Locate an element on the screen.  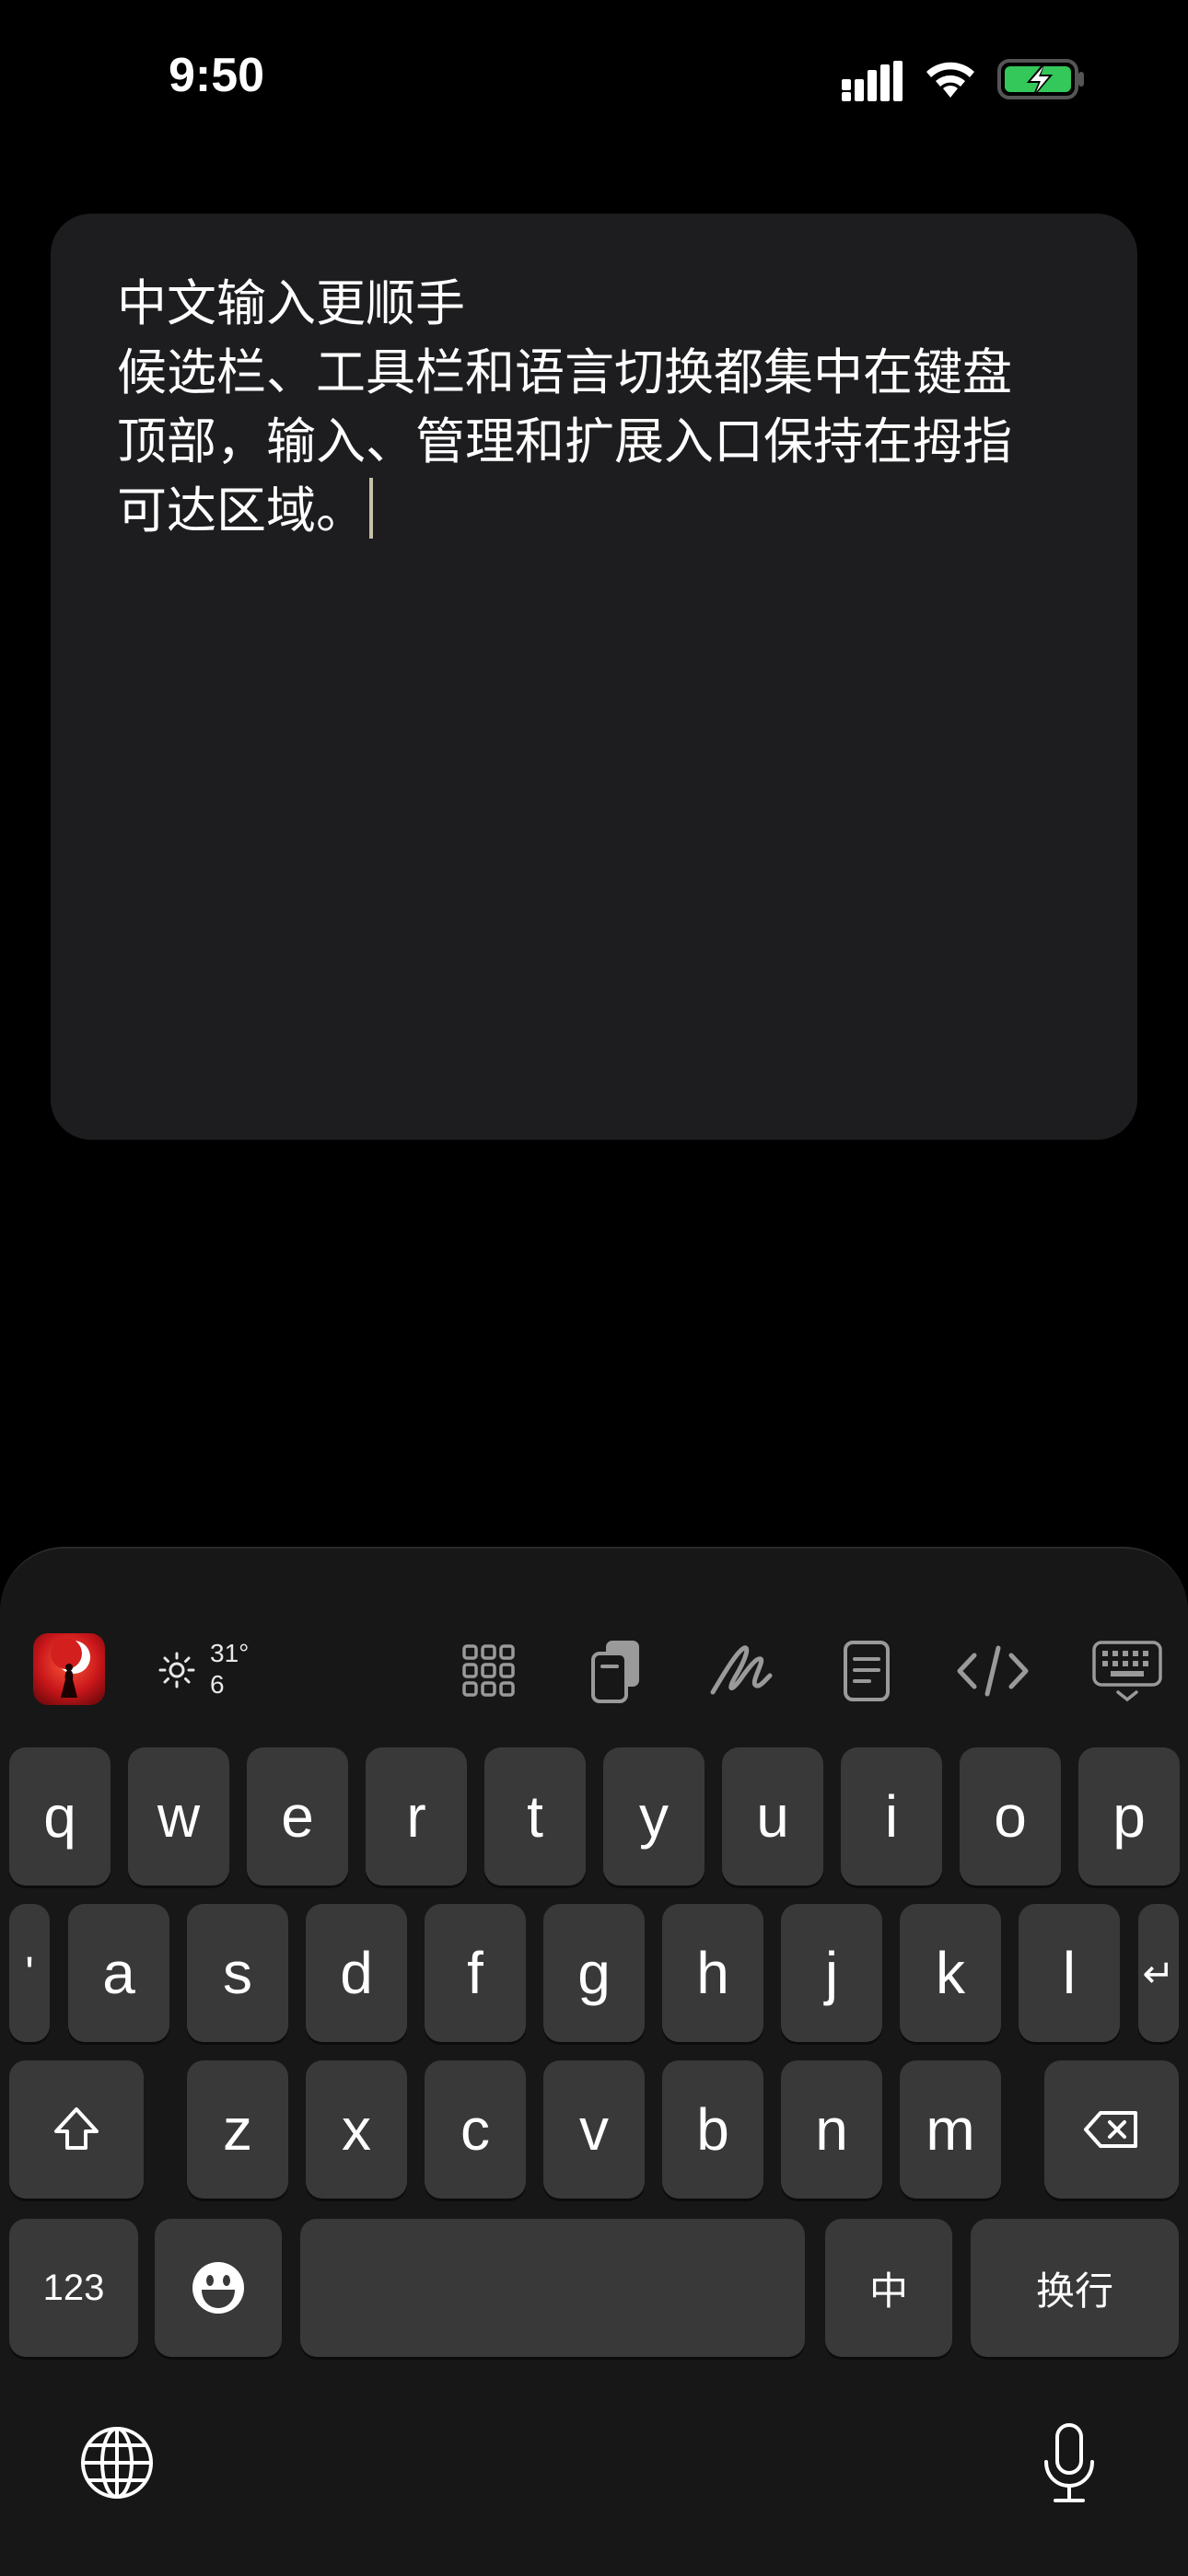
key-b: b is located at coordinates (712, 2129).